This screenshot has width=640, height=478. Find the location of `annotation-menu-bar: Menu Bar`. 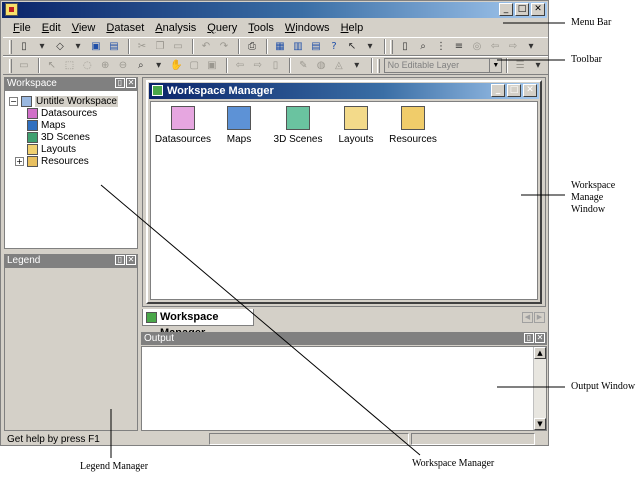

annotation-menu-bar: Menu Bar is located at coordinates (591, 22).